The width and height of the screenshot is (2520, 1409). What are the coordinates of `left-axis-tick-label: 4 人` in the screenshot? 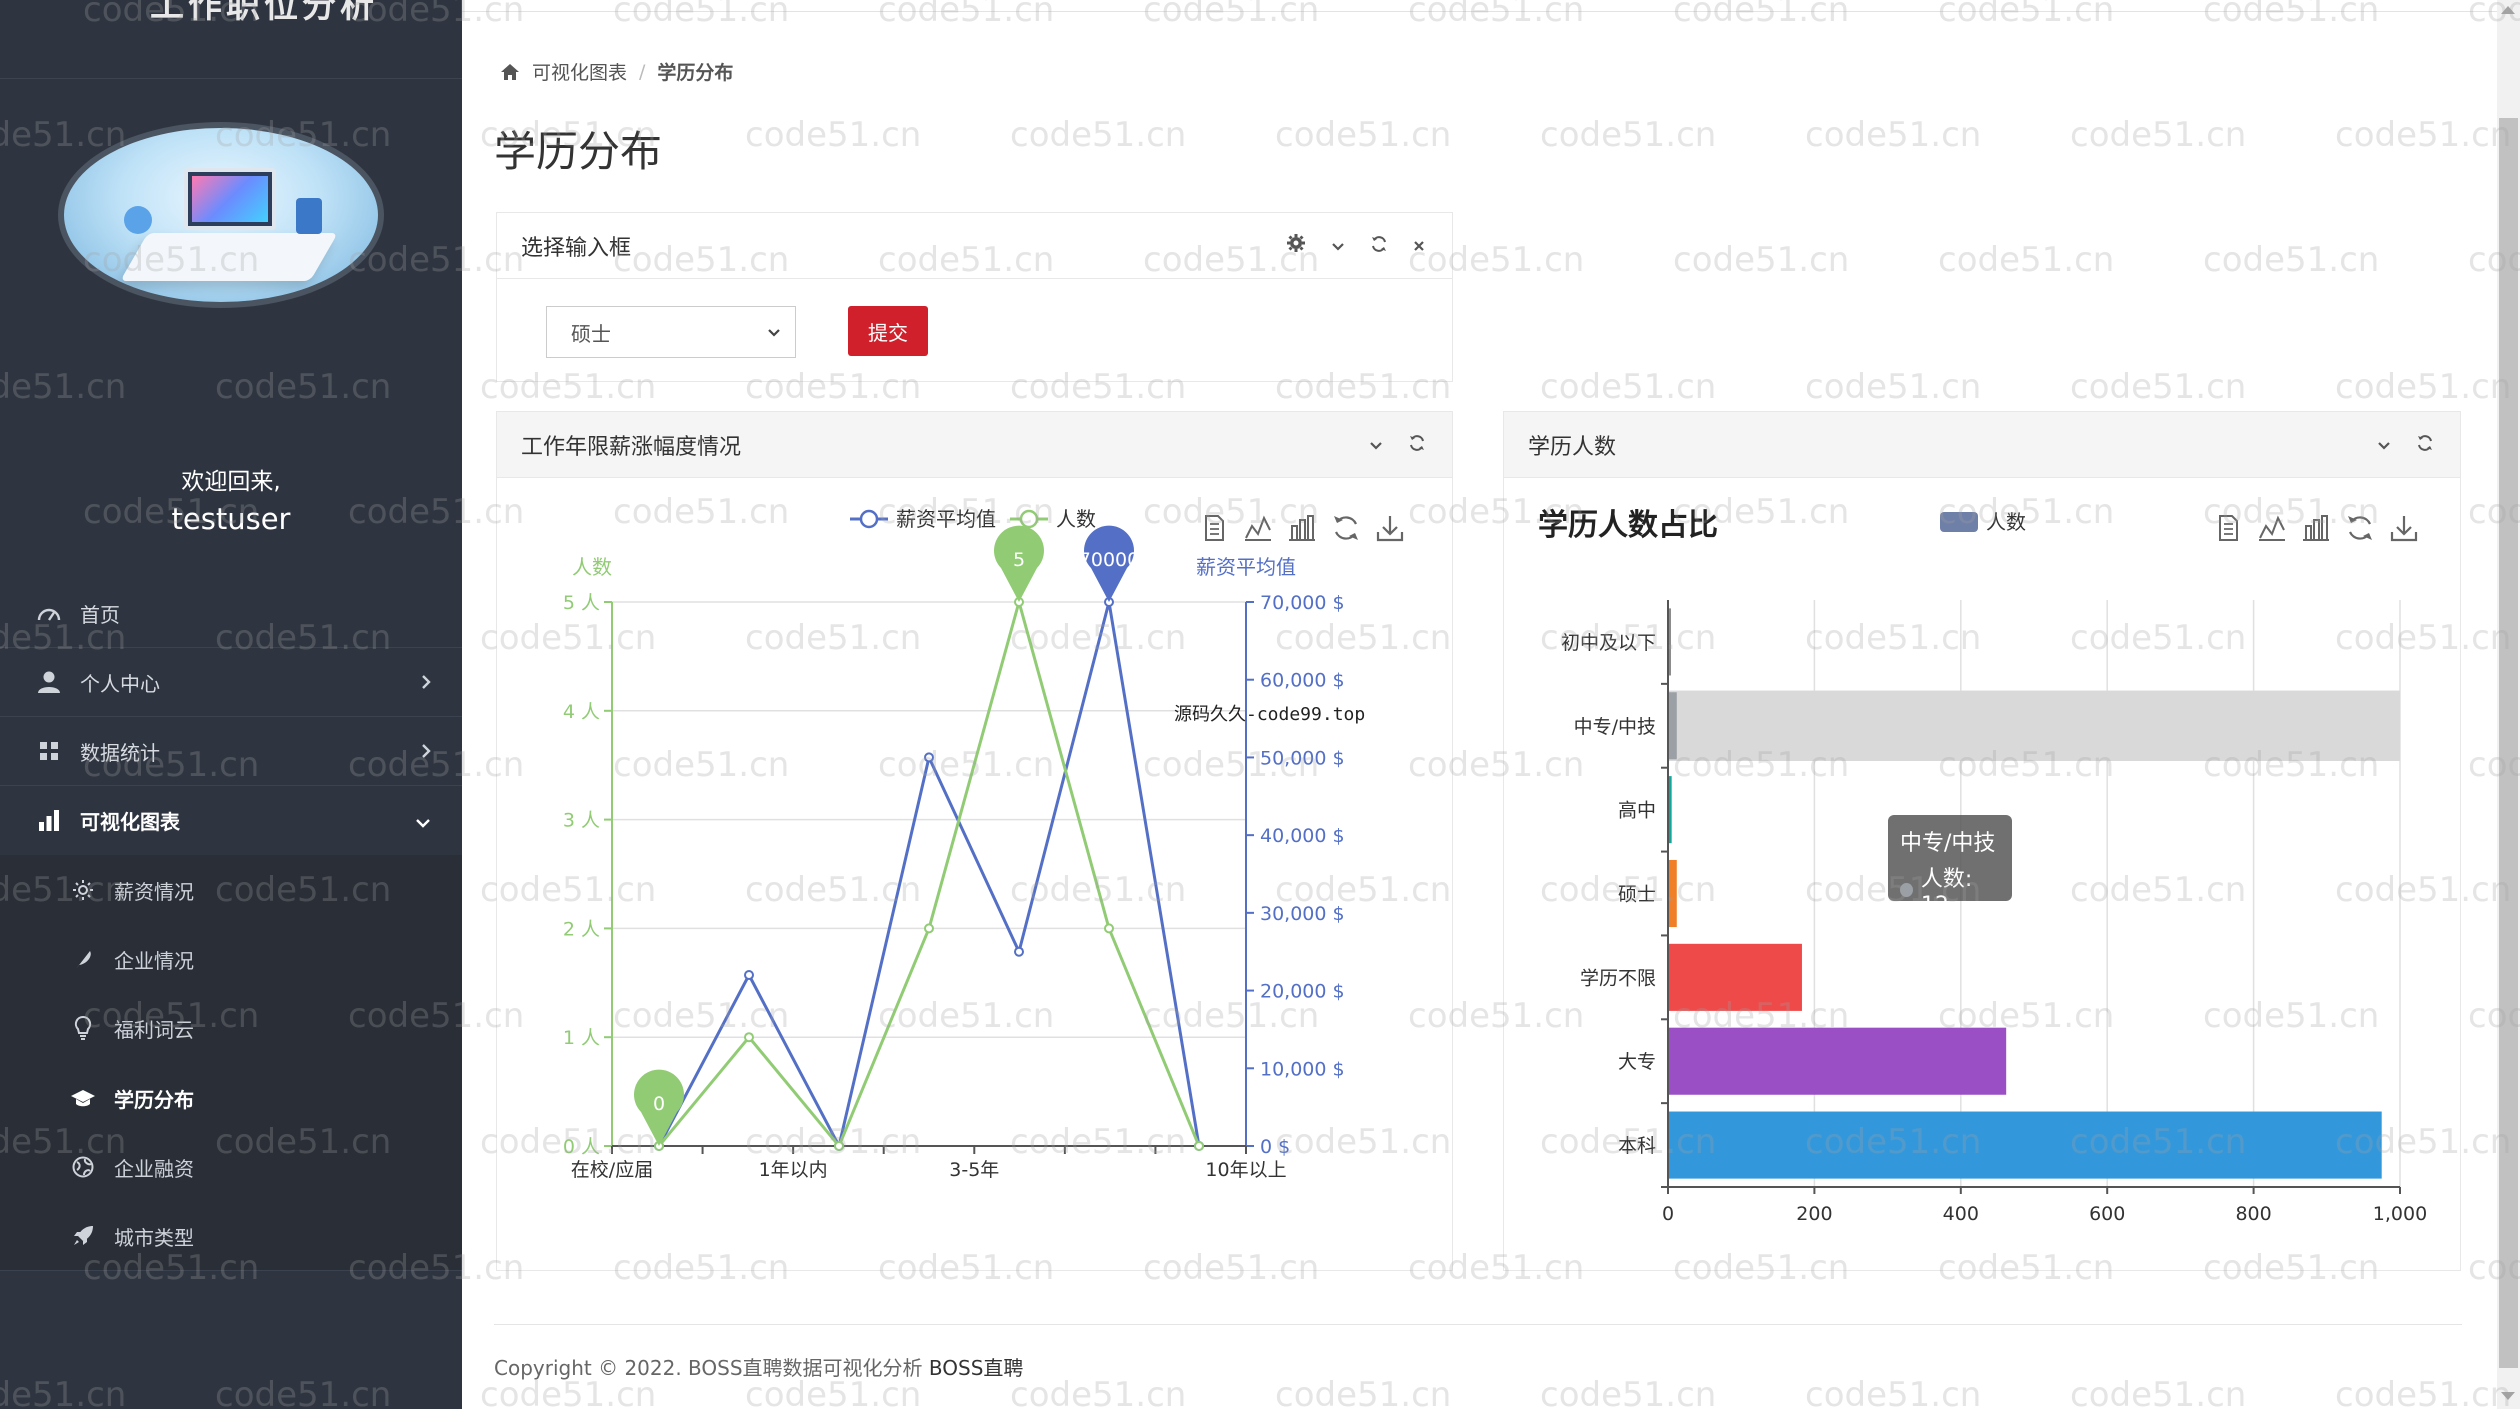 It's located at (581, 712).